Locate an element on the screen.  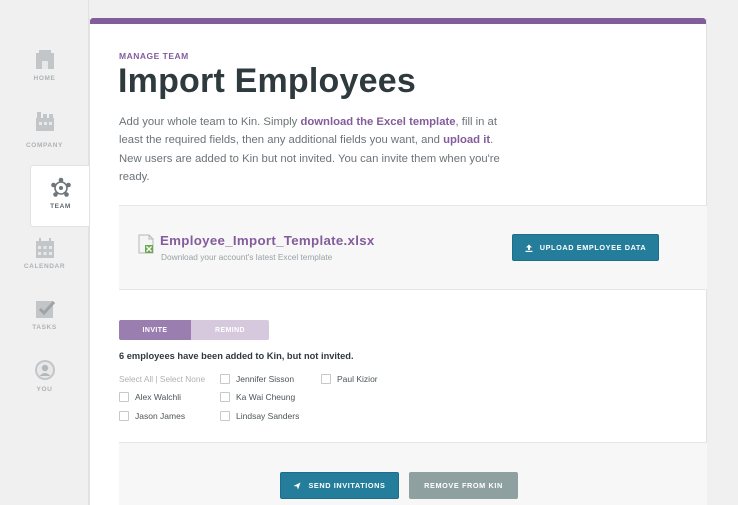
sidebar-item-label: CALENDAR is located at coordinates (44, 266).